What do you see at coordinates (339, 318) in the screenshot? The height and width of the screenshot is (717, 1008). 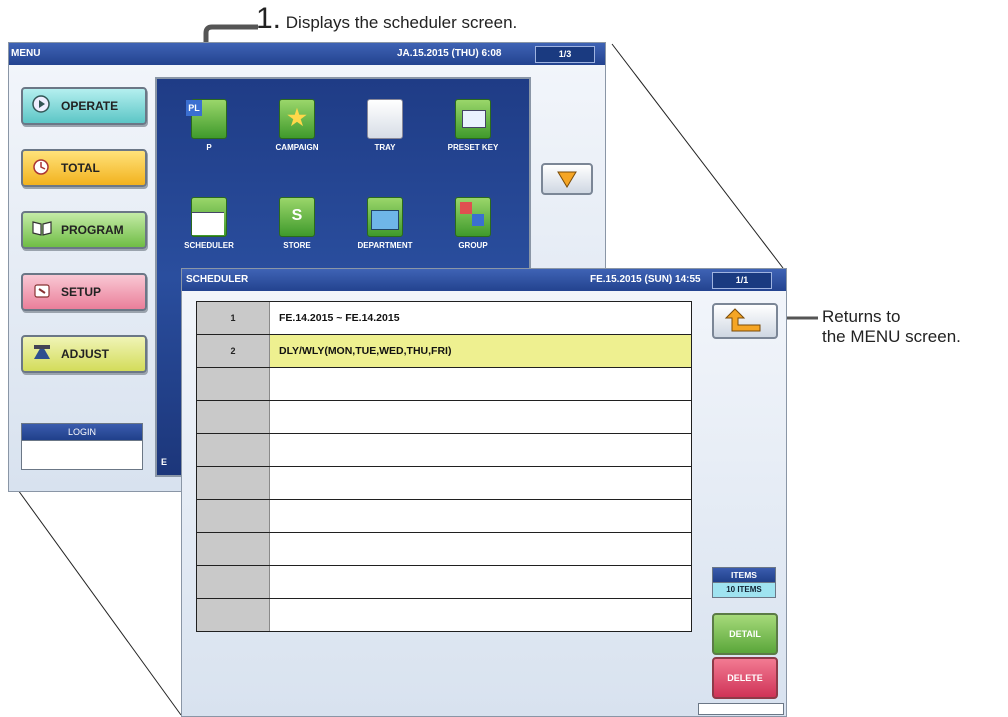 I see `row-text: FE.14.2015 ~ FE.14.2015` at bounding box center [339, 318].